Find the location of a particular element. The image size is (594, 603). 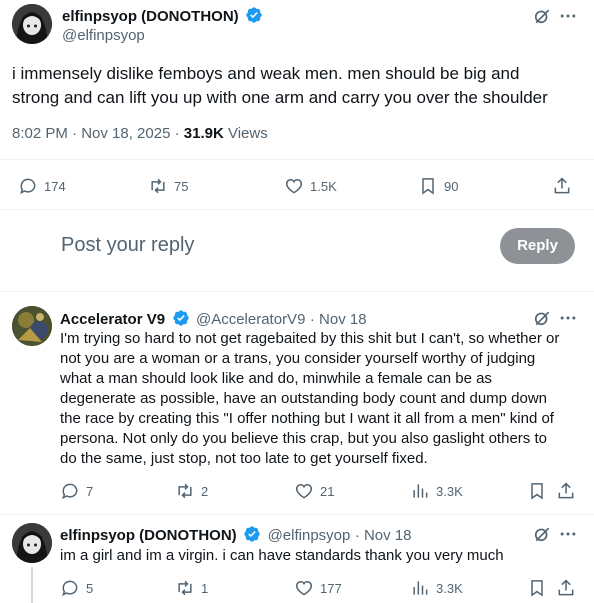

reply-action: 7 is located at coordinates (76, 491).